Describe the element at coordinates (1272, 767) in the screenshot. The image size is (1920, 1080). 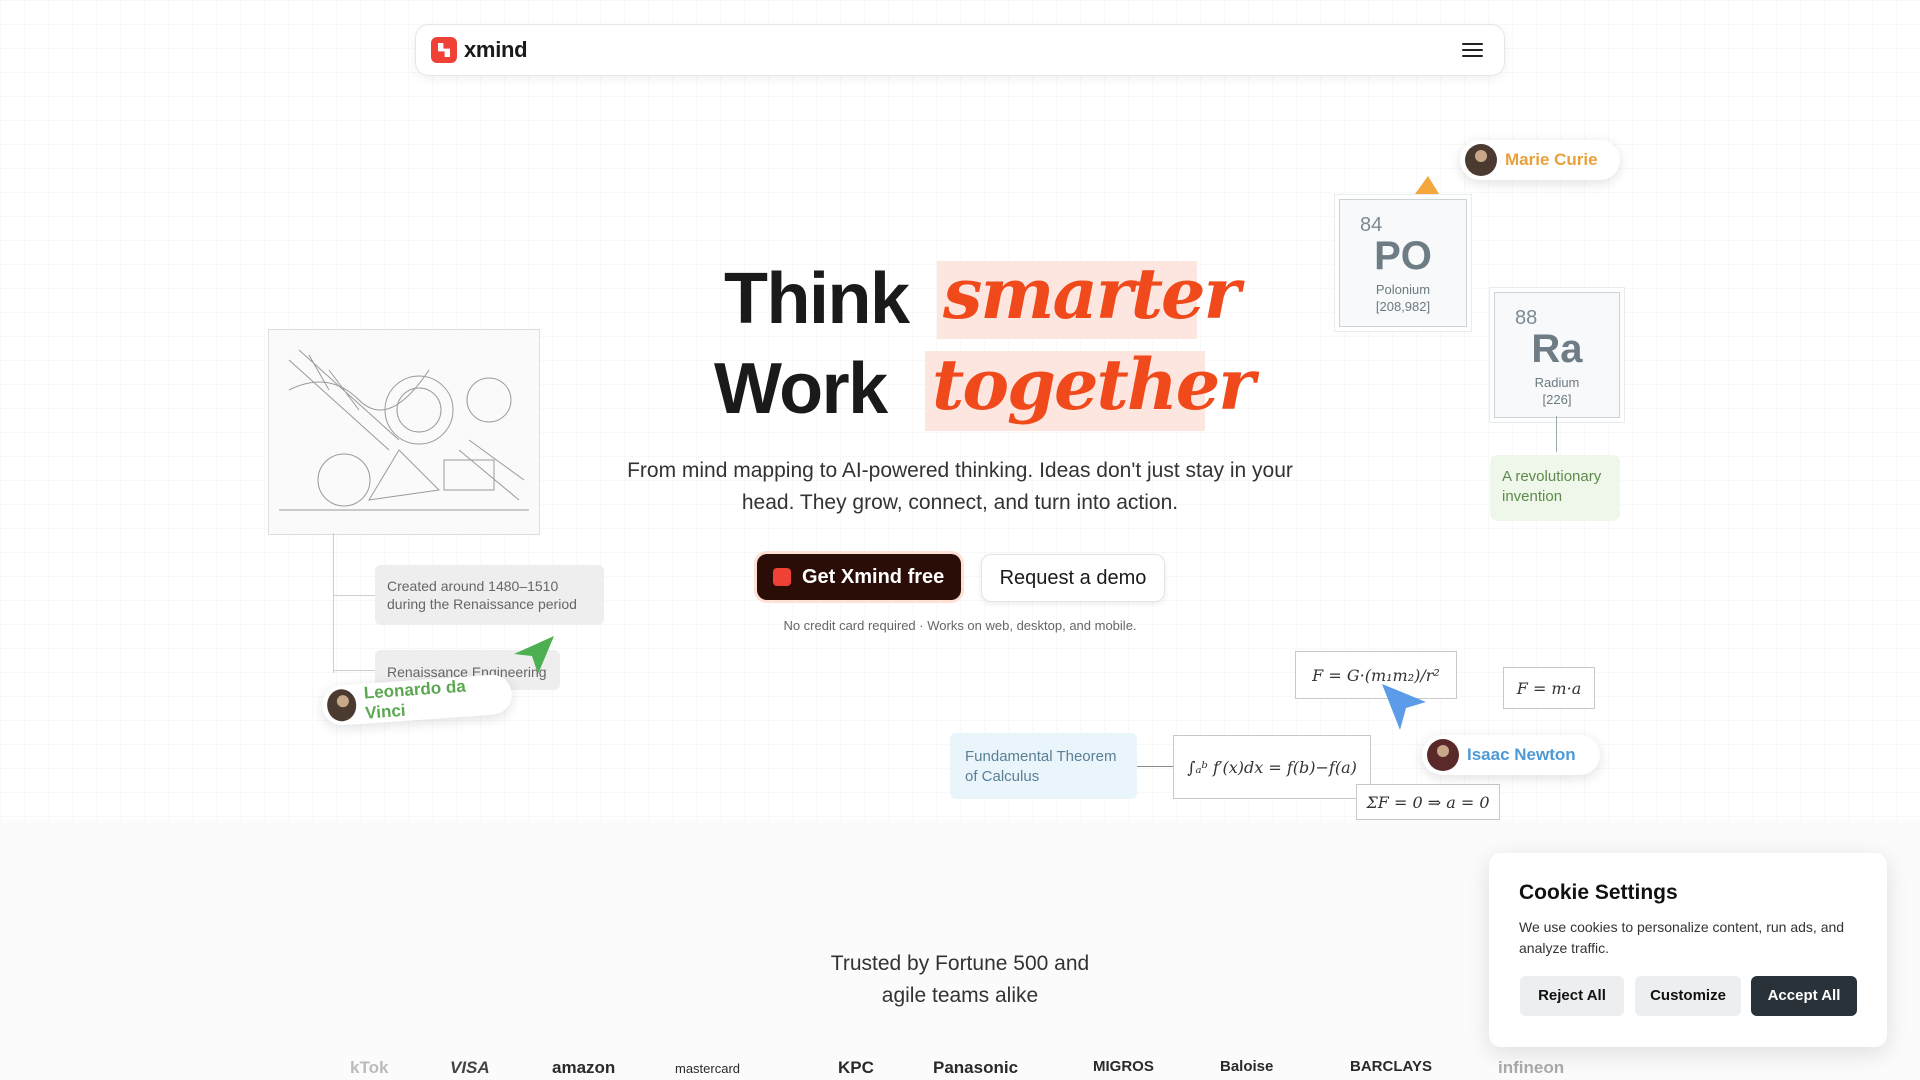
I see `calculus-formula: ∫ₐᵇ f′(x)dx = f(b)−f(a)` at that location.